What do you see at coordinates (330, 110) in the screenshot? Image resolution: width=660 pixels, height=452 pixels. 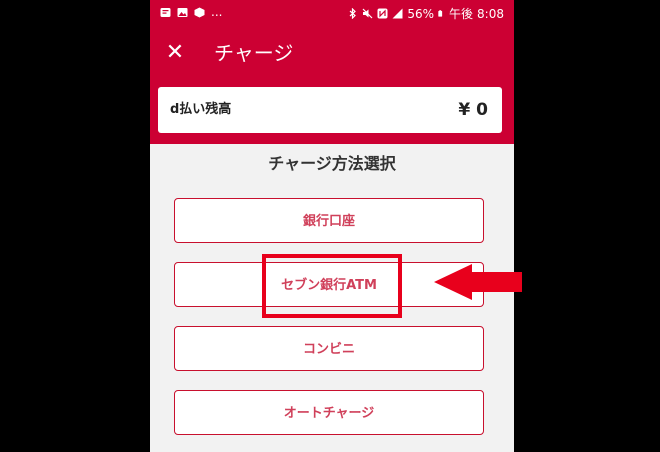 I see `balance-card: d払い残高 ¥ 0` at bounding box center [330, 110].